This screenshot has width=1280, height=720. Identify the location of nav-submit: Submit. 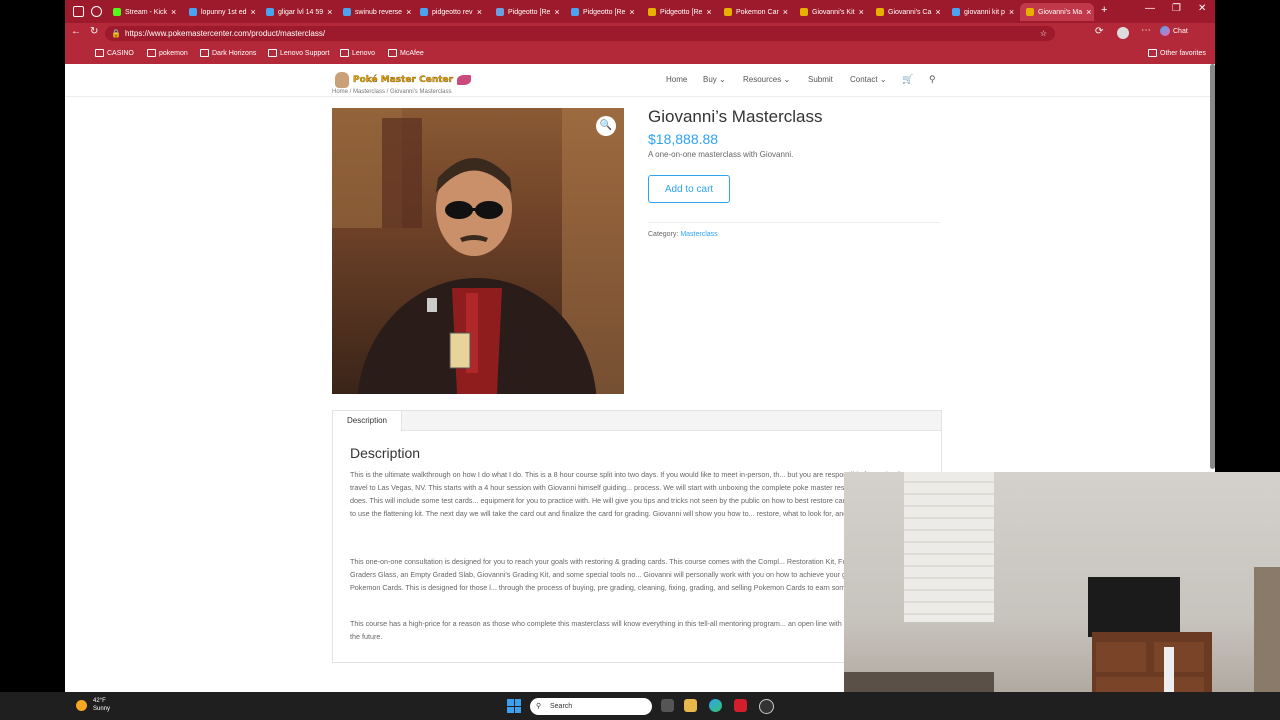
(820, 79).